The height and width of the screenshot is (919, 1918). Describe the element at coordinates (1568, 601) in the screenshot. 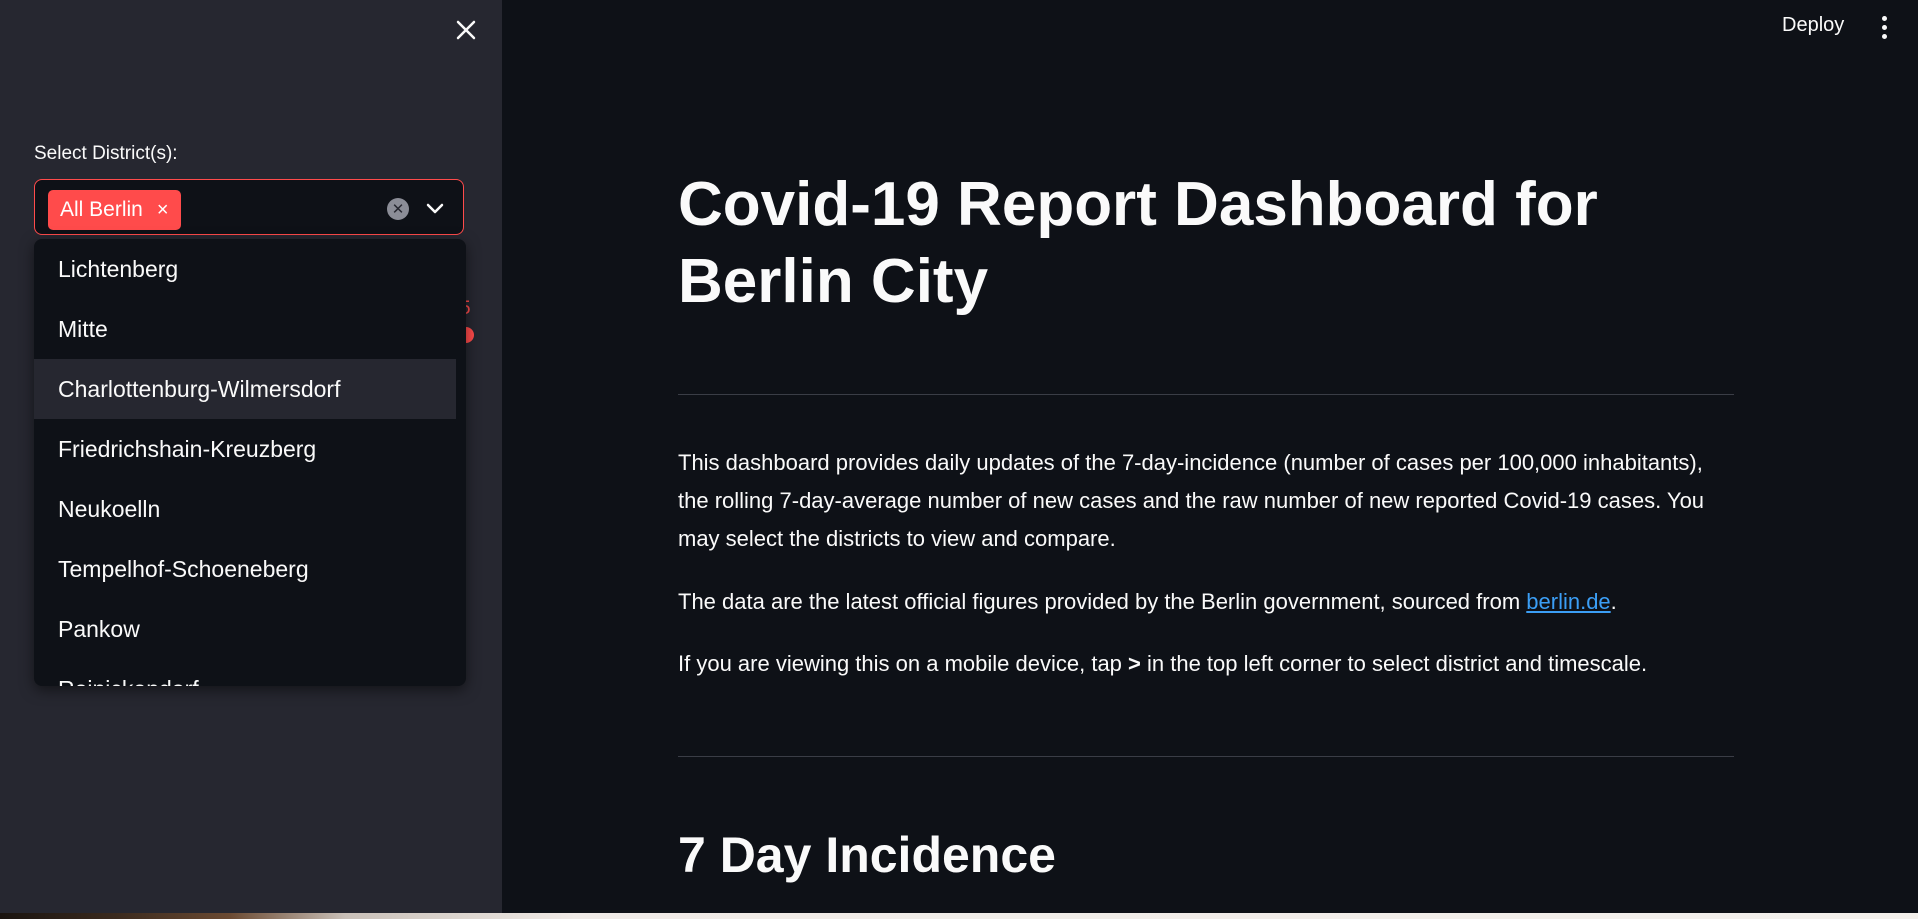

I see `berlin-de-link: berlin.de` at that location.